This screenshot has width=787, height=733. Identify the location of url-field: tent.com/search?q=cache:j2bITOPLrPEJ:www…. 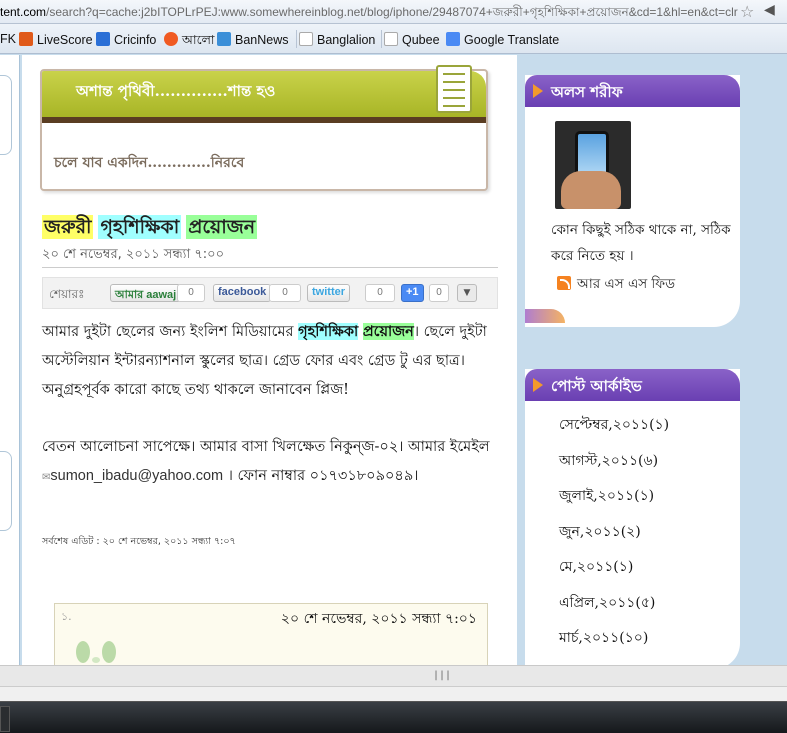
(370, 14).